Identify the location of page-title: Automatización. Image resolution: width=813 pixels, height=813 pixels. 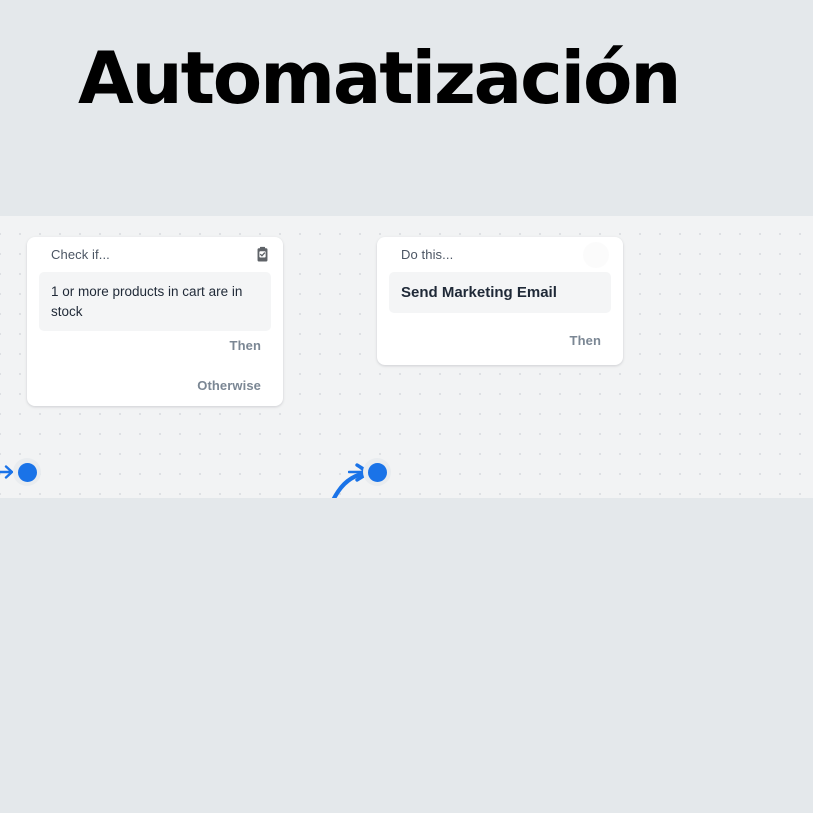
(380, 78).